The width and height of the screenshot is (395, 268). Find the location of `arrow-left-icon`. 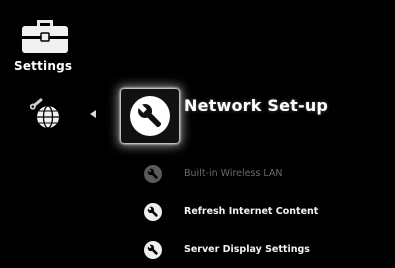

arrow-left-icon is located at coordinates (93, 114).